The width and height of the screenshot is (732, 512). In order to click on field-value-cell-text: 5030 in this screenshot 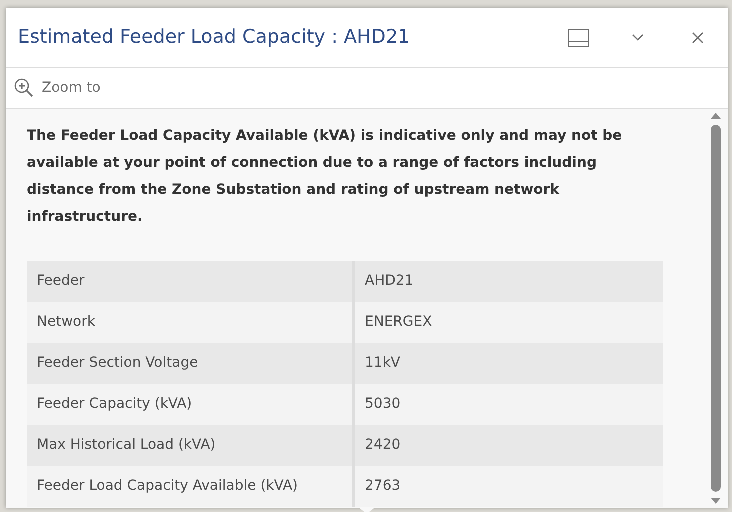, I will do `click(383, 404)`.